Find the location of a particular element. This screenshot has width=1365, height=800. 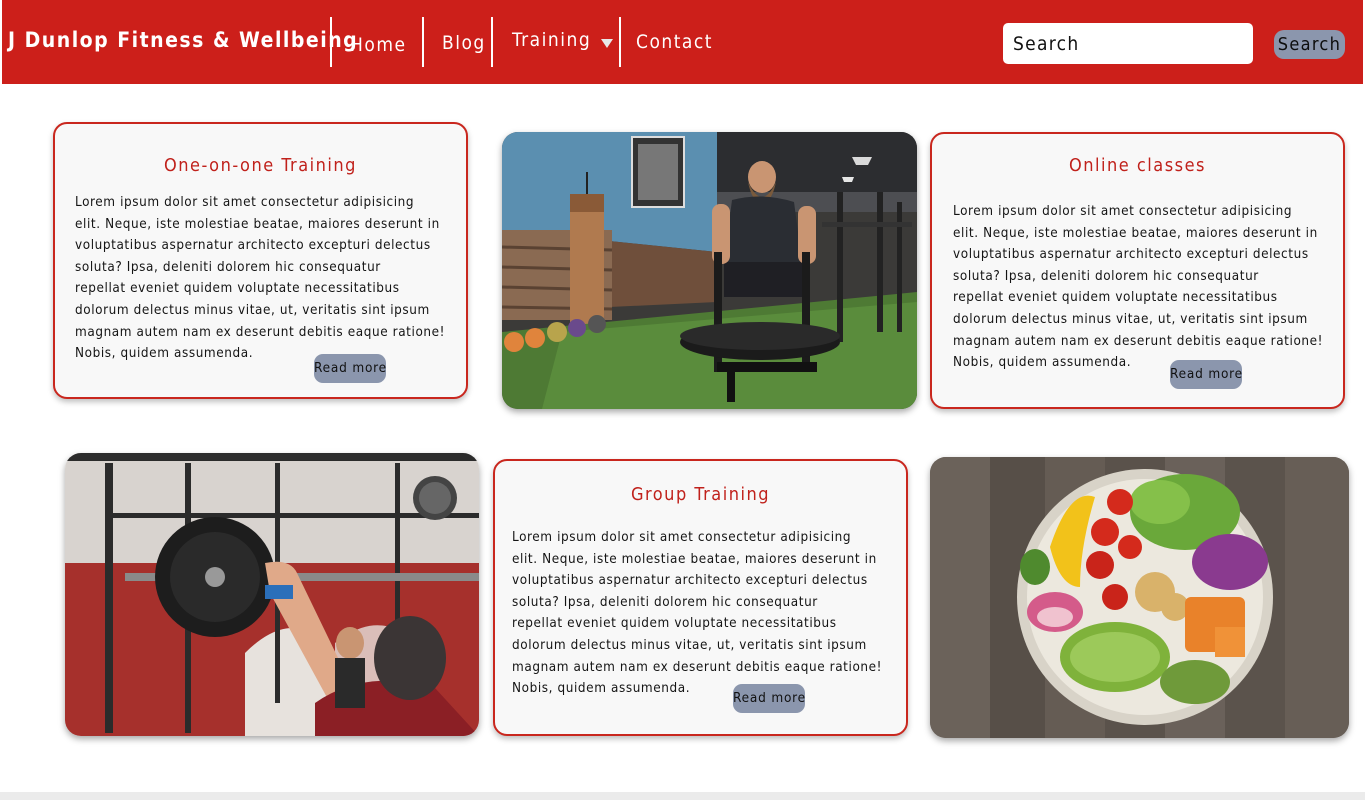

gym-sled-photo is located at coordinates (709, 270).